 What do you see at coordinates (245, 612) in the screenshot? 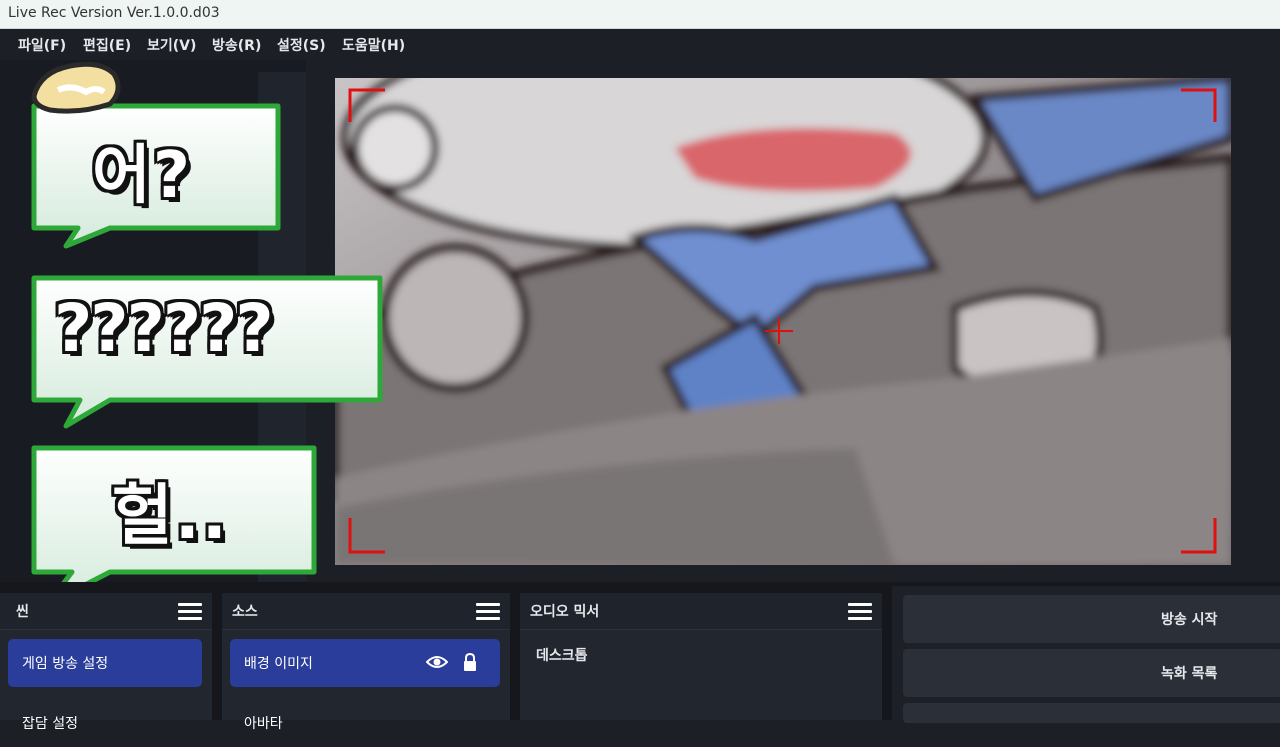
I see `sources-title: 소스` at bounding box center [245, 612].